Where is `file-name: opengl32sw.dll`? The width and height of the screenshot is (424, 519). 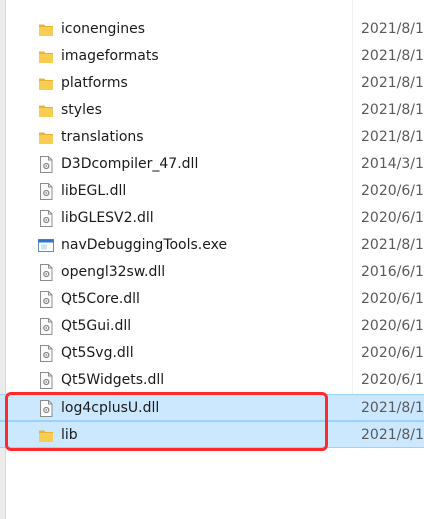
file-name: opengl32sw.dll is located at coordinates (113, 272).